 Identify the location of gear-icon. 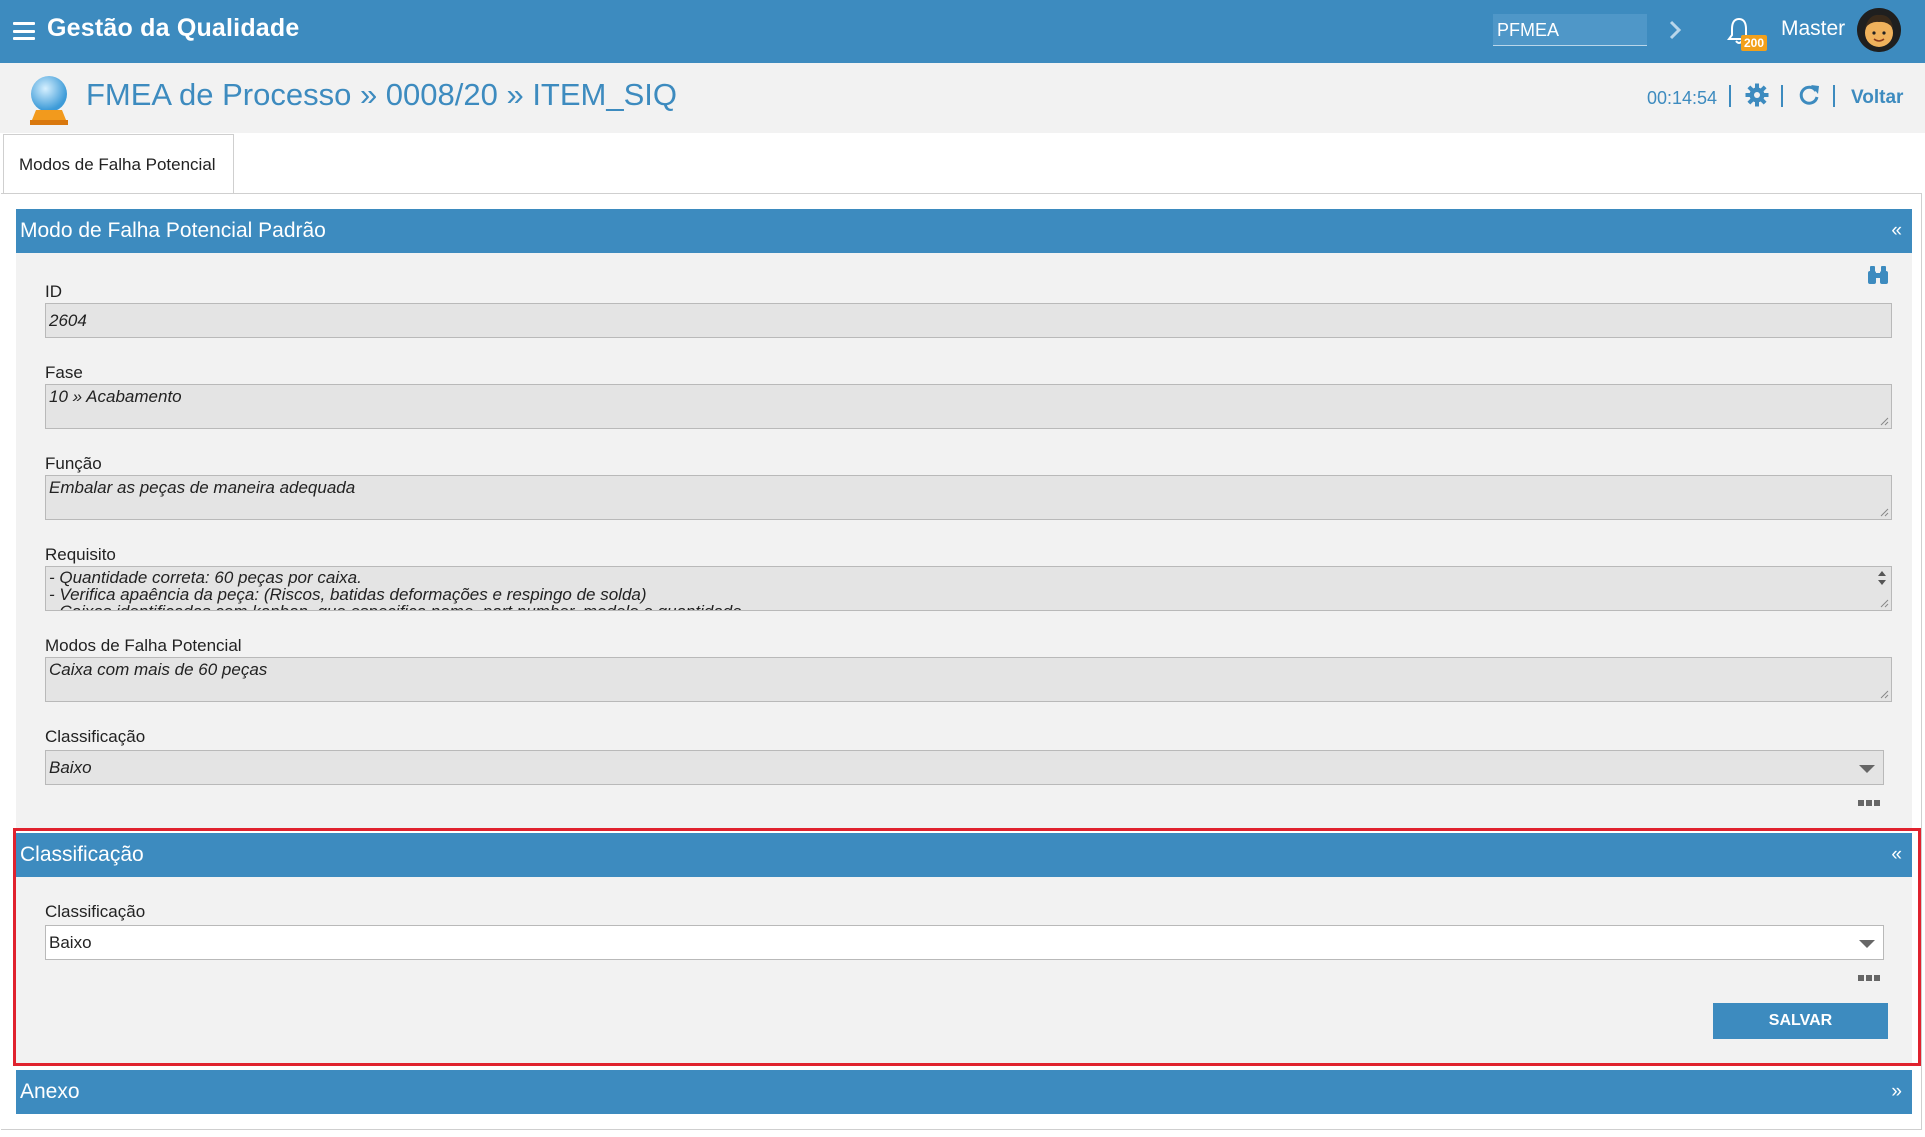
(1757, 95).